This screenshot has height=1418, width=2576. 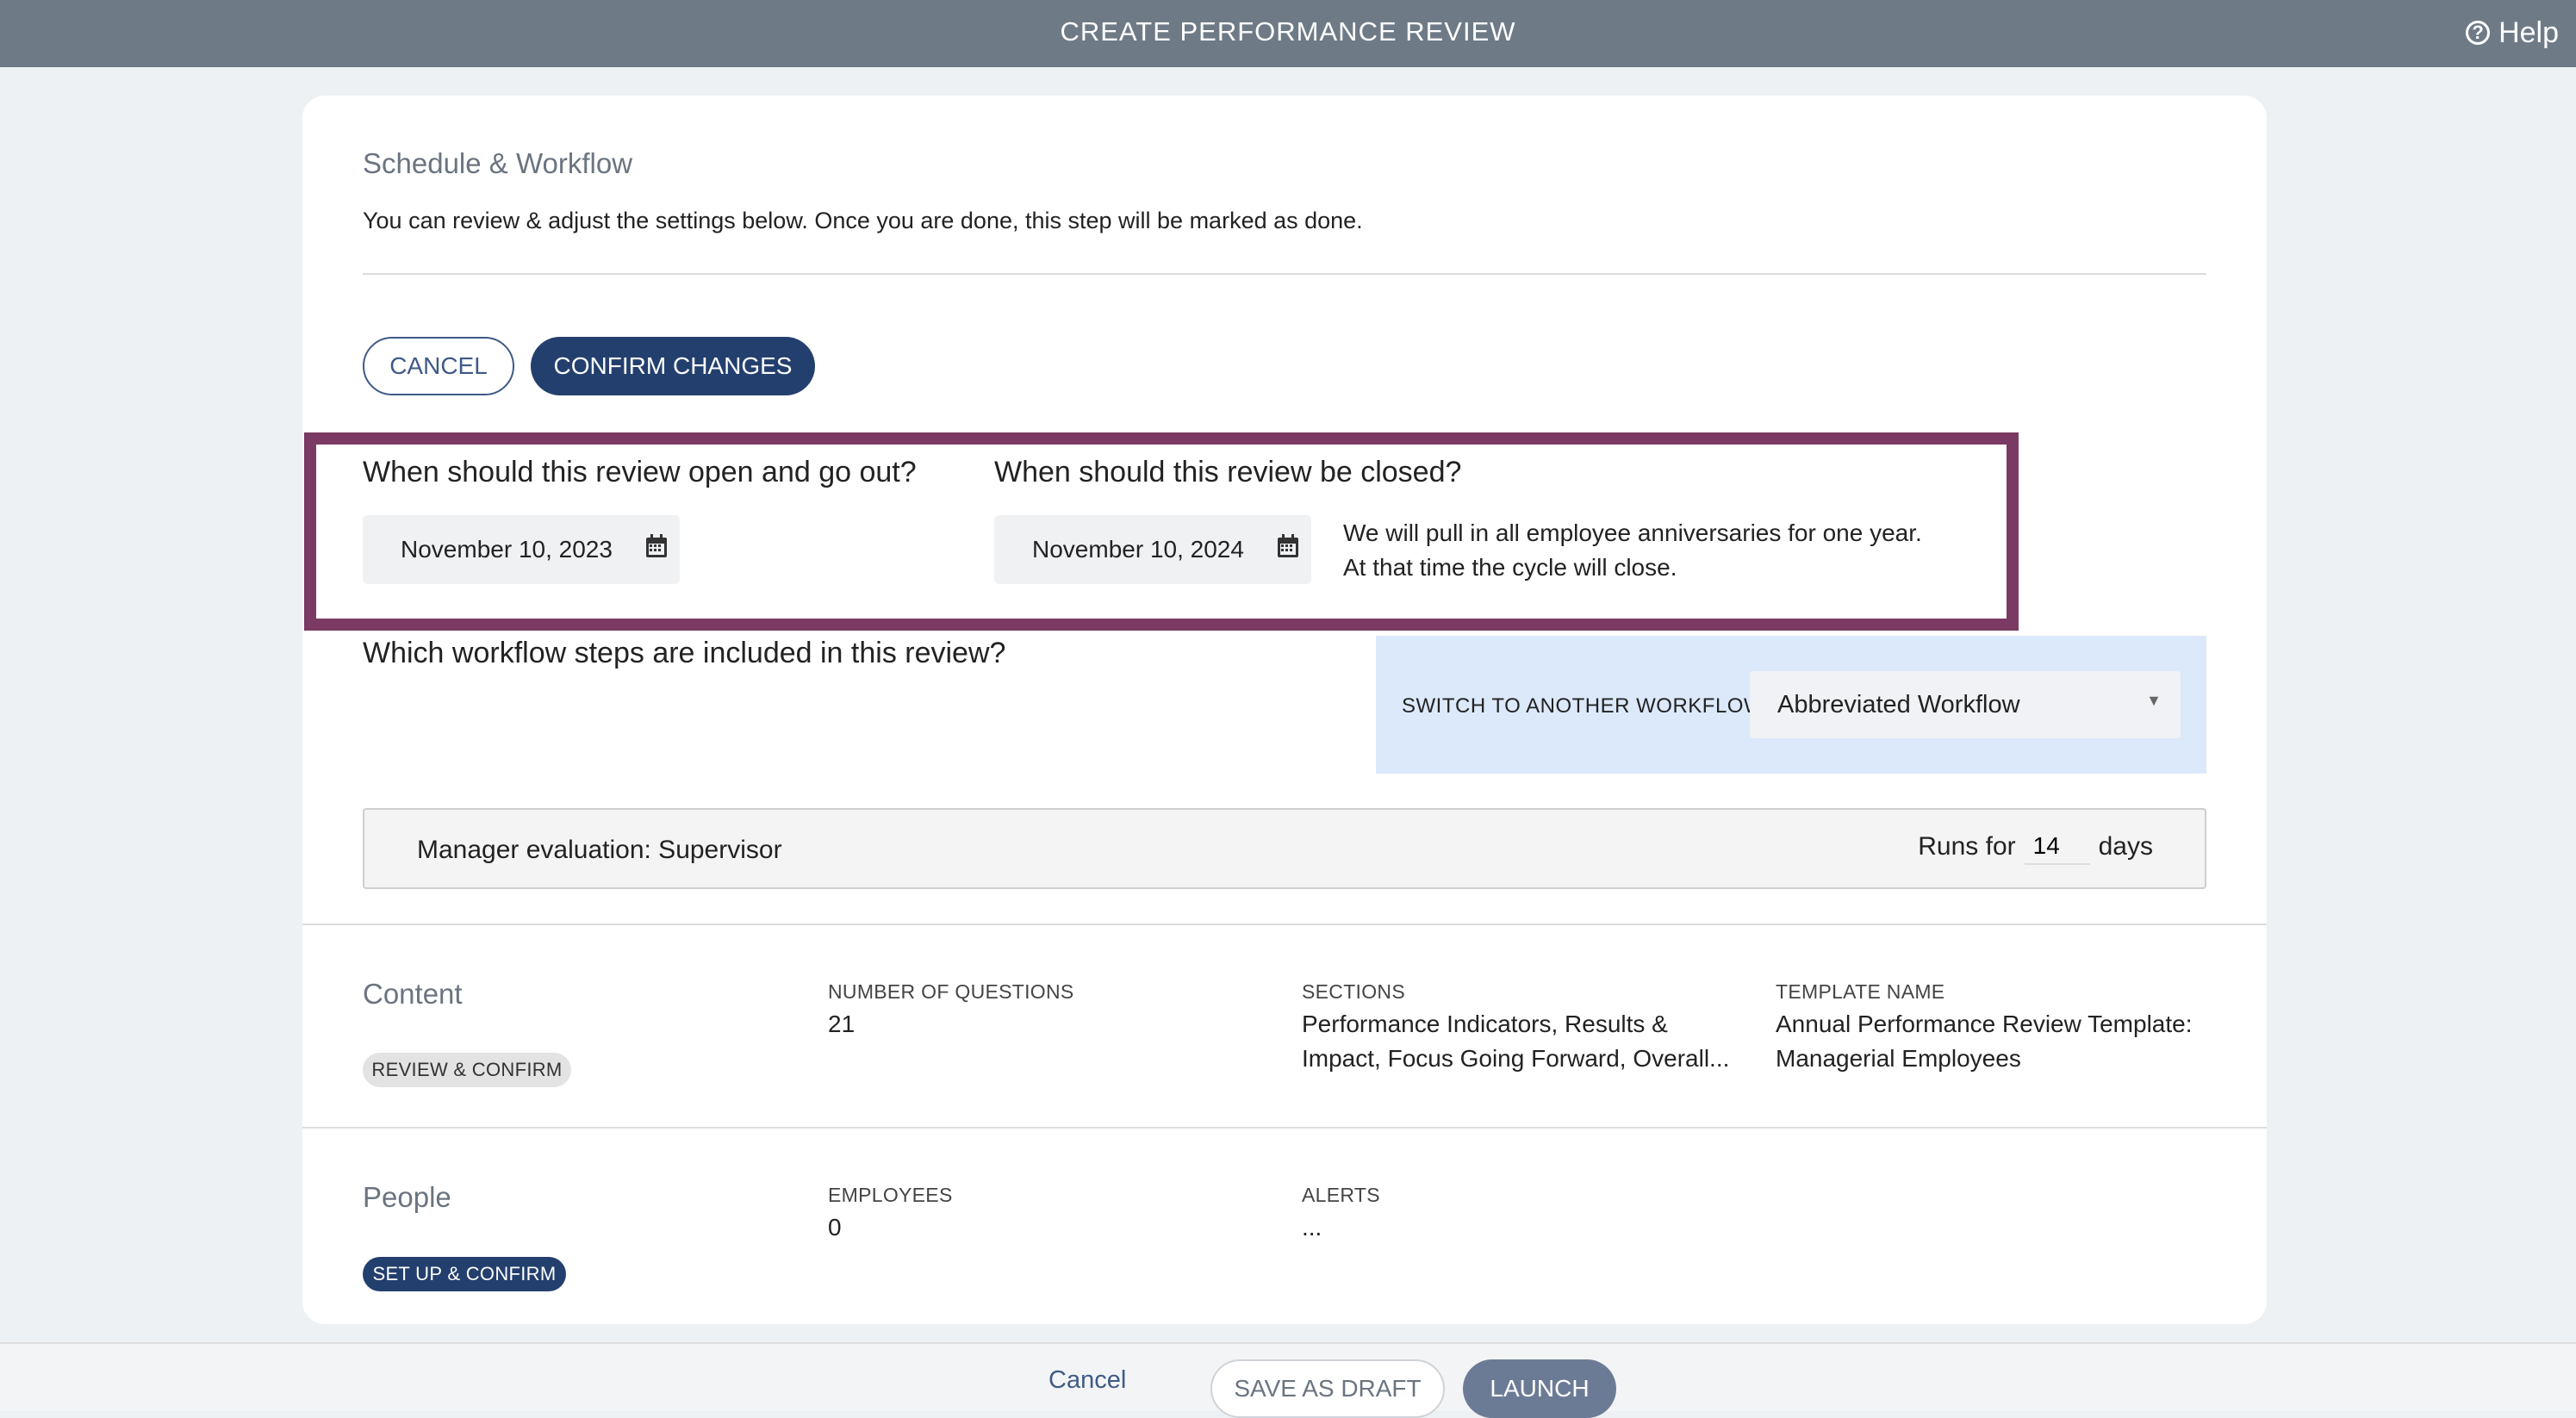 What do you see at coordinates (2057, 847) in the screenshot?
I see `days-input` at bounding box center [2057, 847].